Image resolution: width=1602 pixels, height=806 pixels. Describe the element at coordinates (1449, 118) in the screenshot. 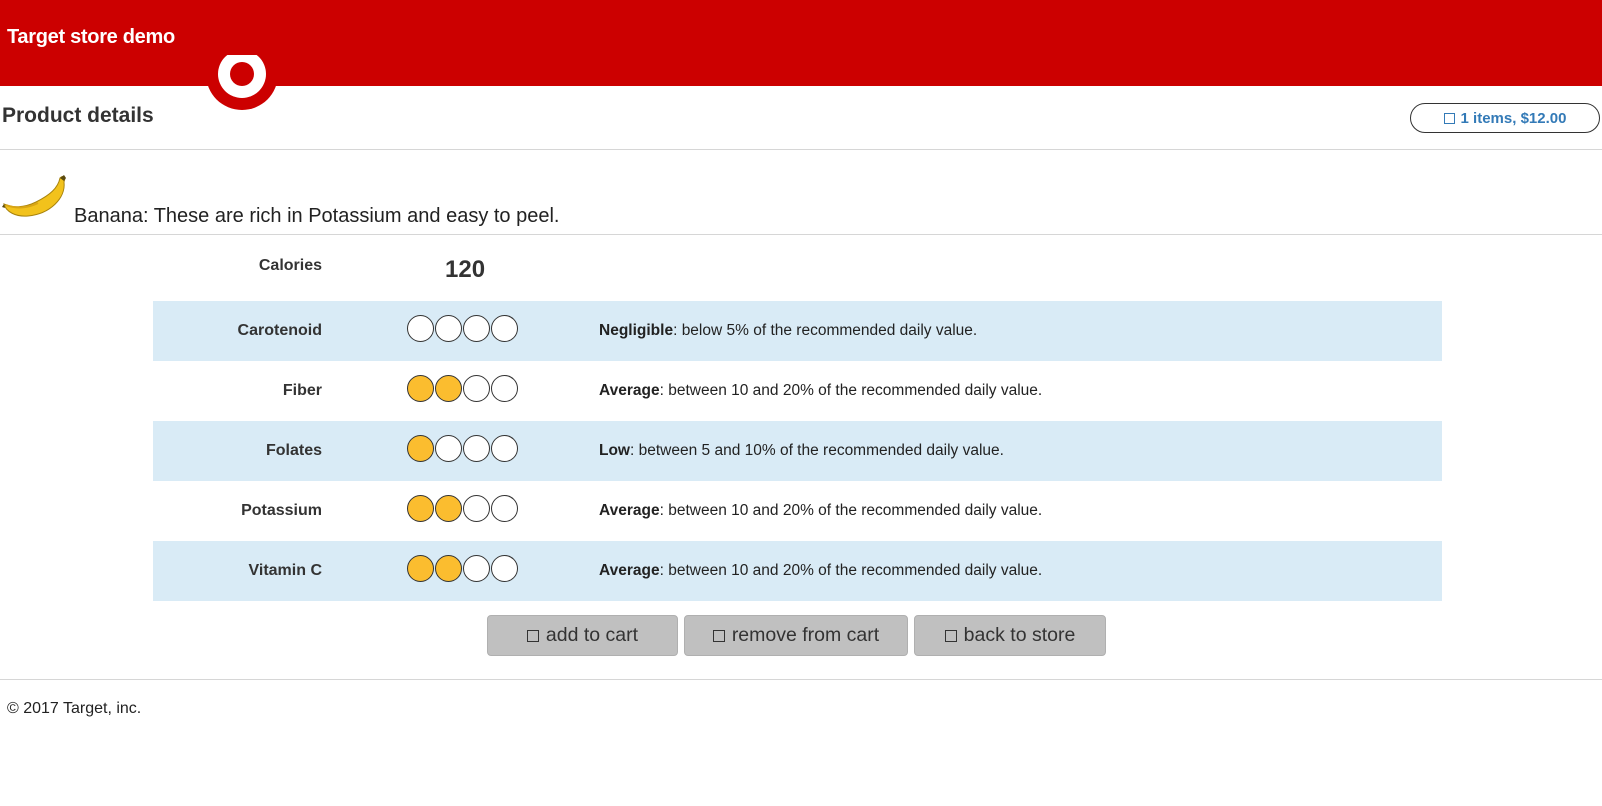

I see `cart-icon` at that location.